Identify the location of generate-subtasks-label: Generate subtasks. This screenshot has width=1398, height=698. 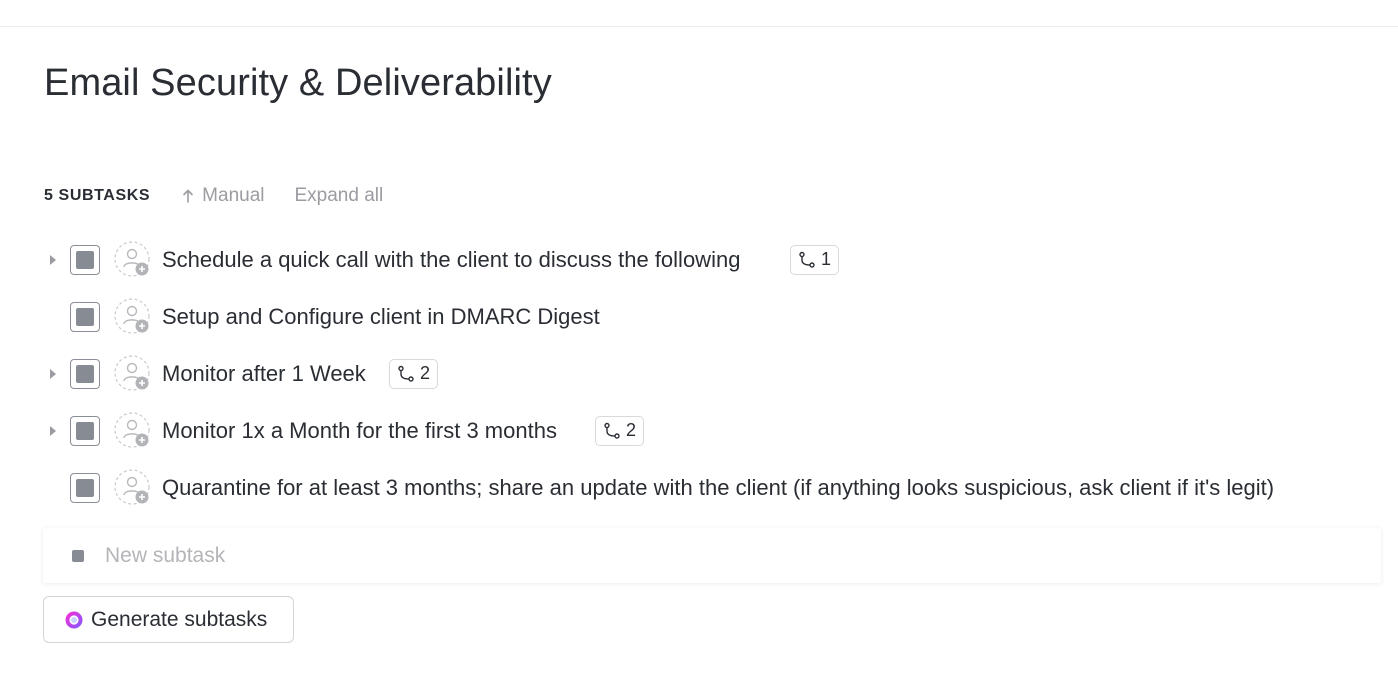
(179, 619).